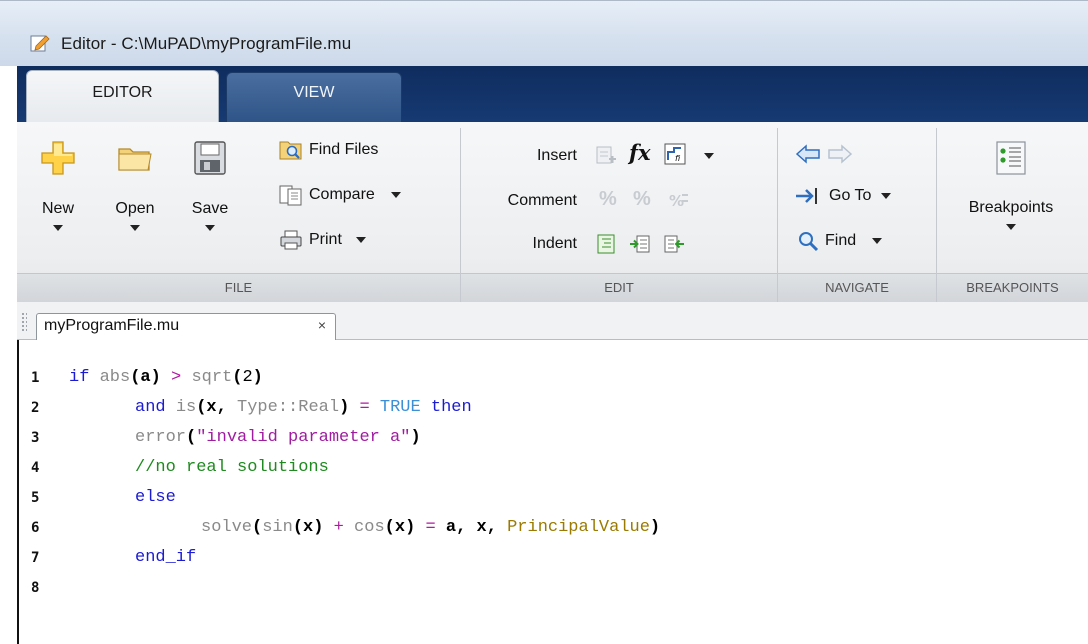  What do you see at coordinates (290, 150) in the screenshot?
I see `find-files-icon` at bounding box center [290, 150].